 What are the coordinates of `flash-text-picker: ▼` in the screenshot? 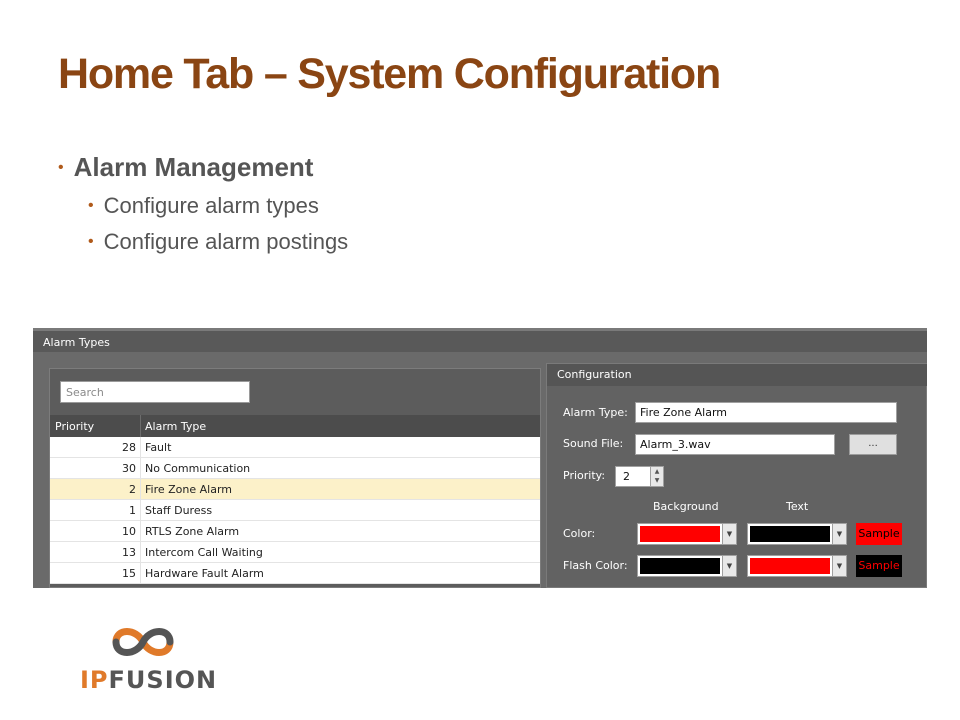 It's located at (797, 566).